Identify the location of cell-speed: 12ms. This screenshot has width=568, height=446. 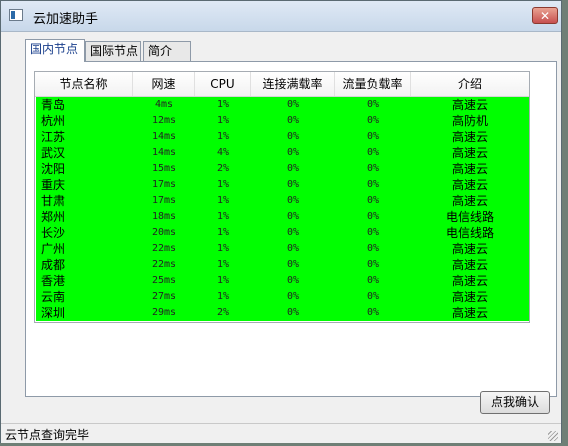
(164, 120).